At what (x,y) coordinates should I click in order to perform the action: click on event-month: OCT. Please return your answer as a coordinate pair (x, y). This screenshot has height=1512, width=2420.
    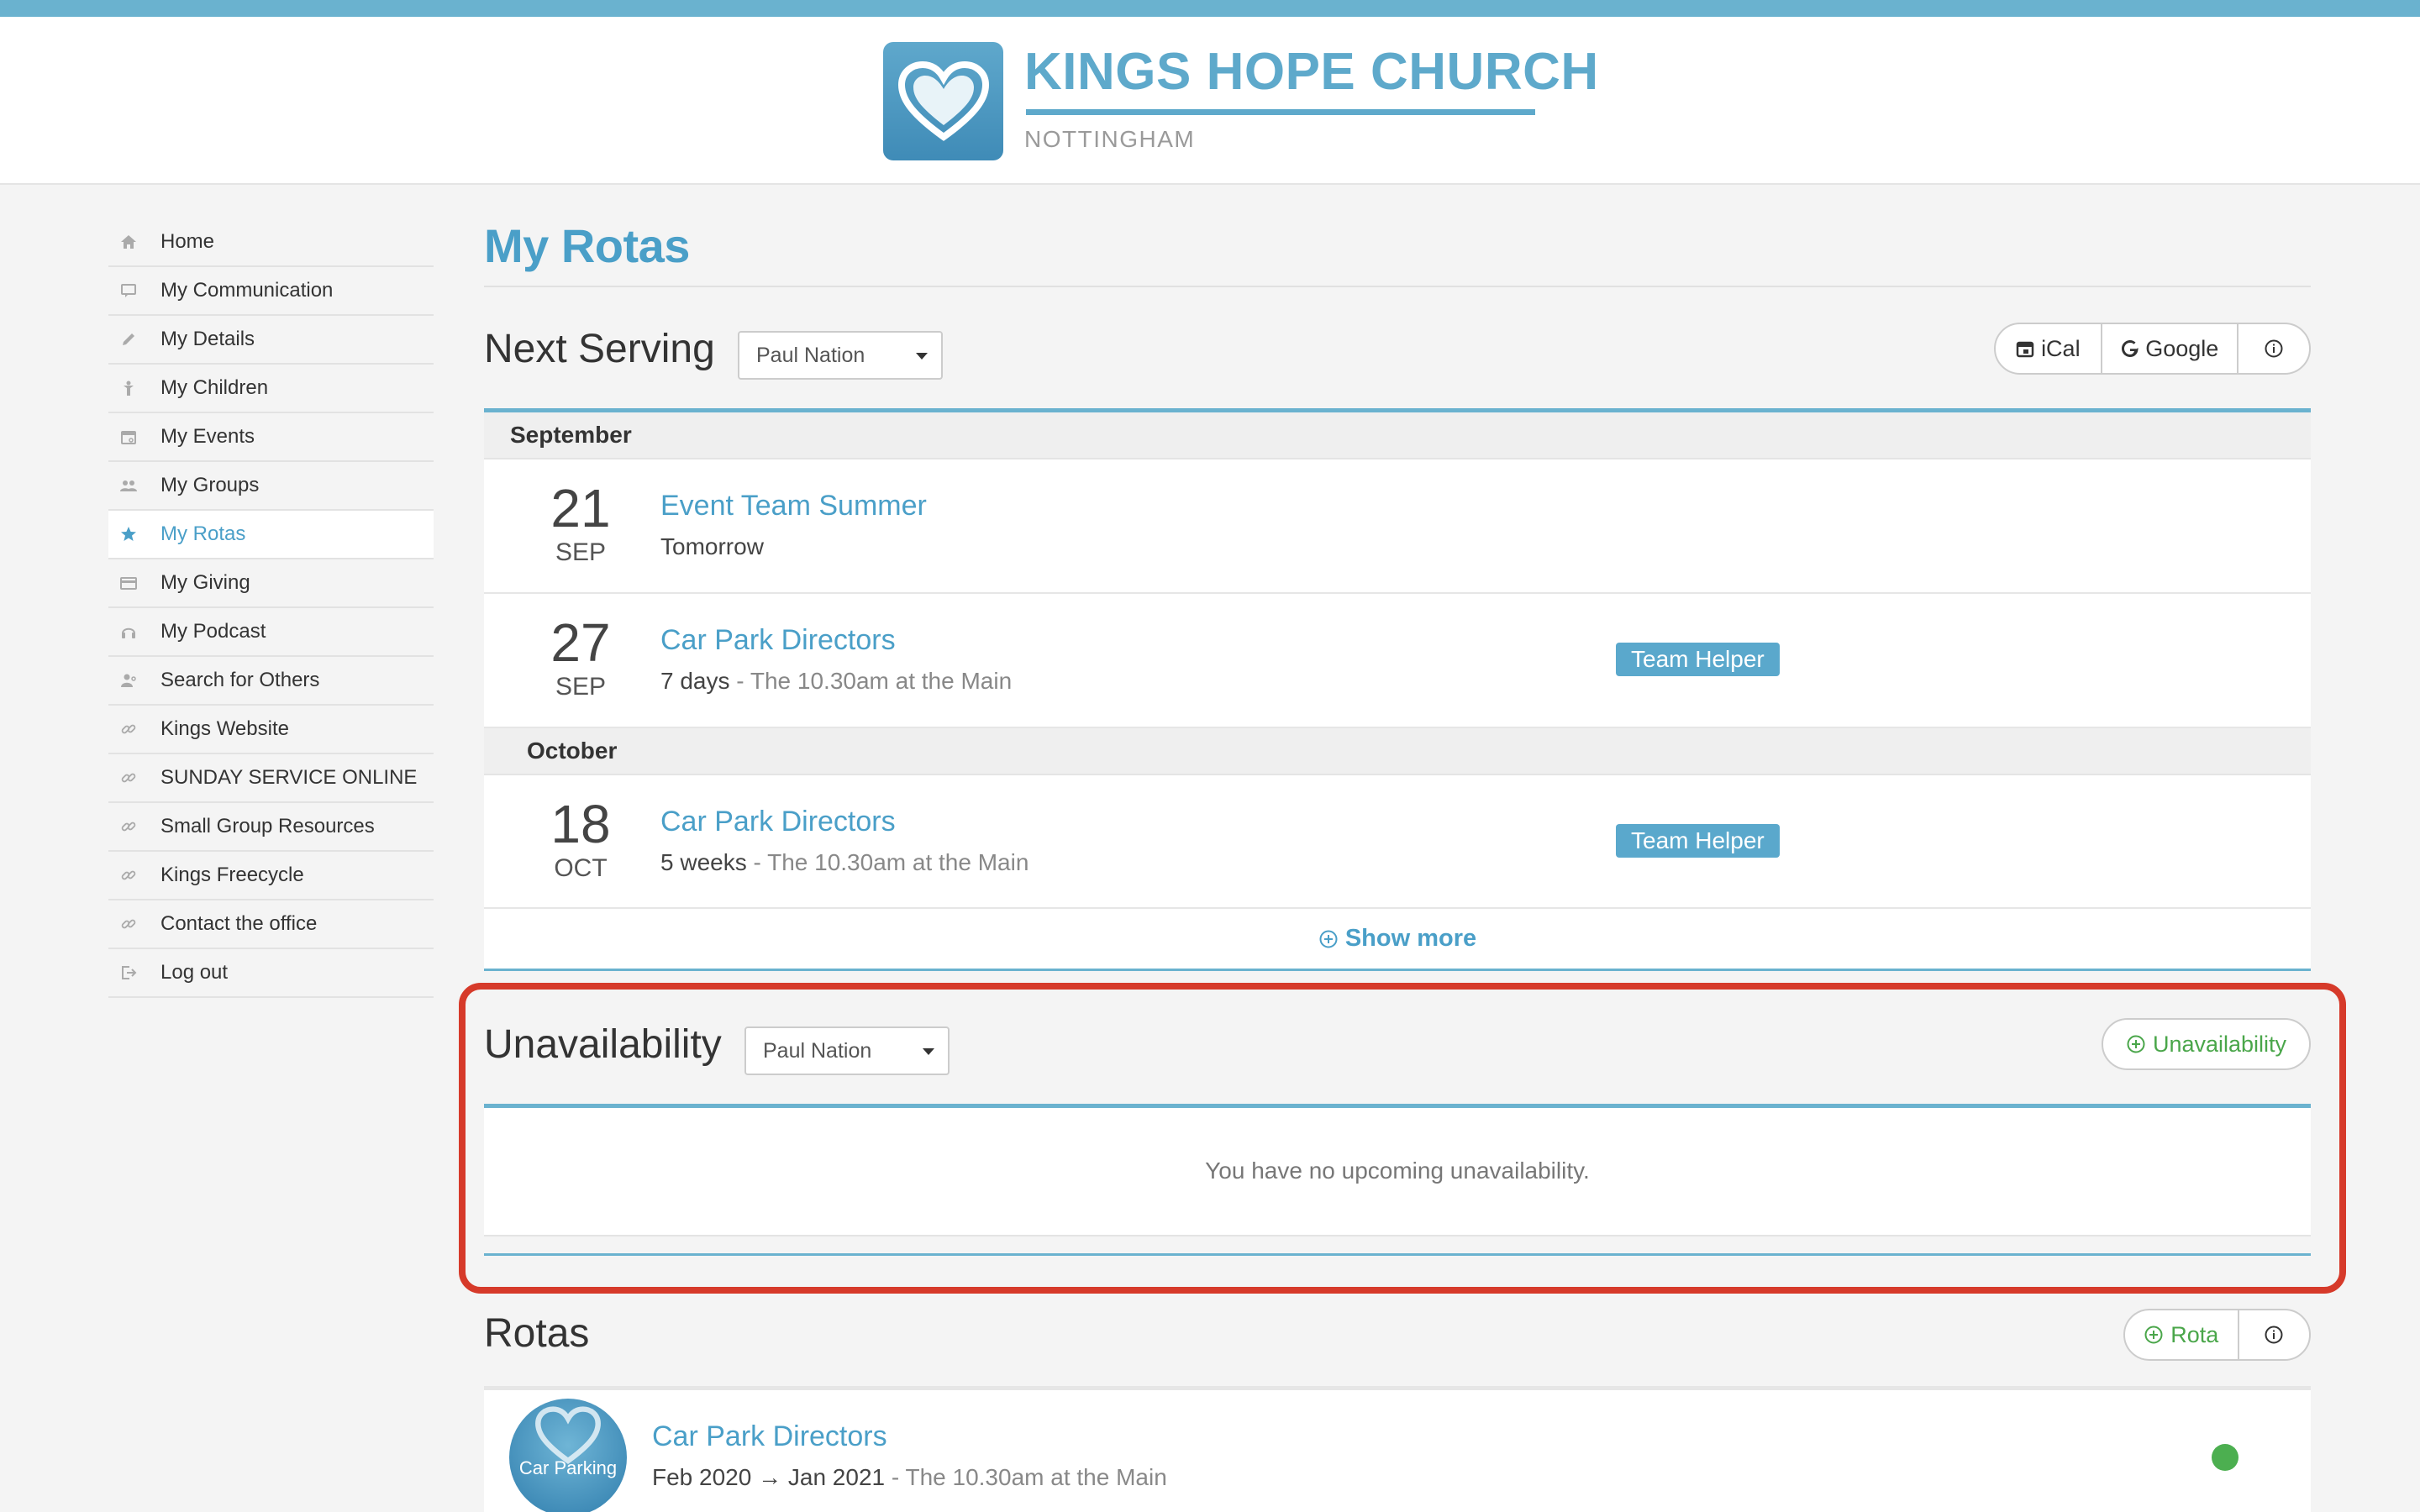
    Looking at the image, I should click on (581, 868).